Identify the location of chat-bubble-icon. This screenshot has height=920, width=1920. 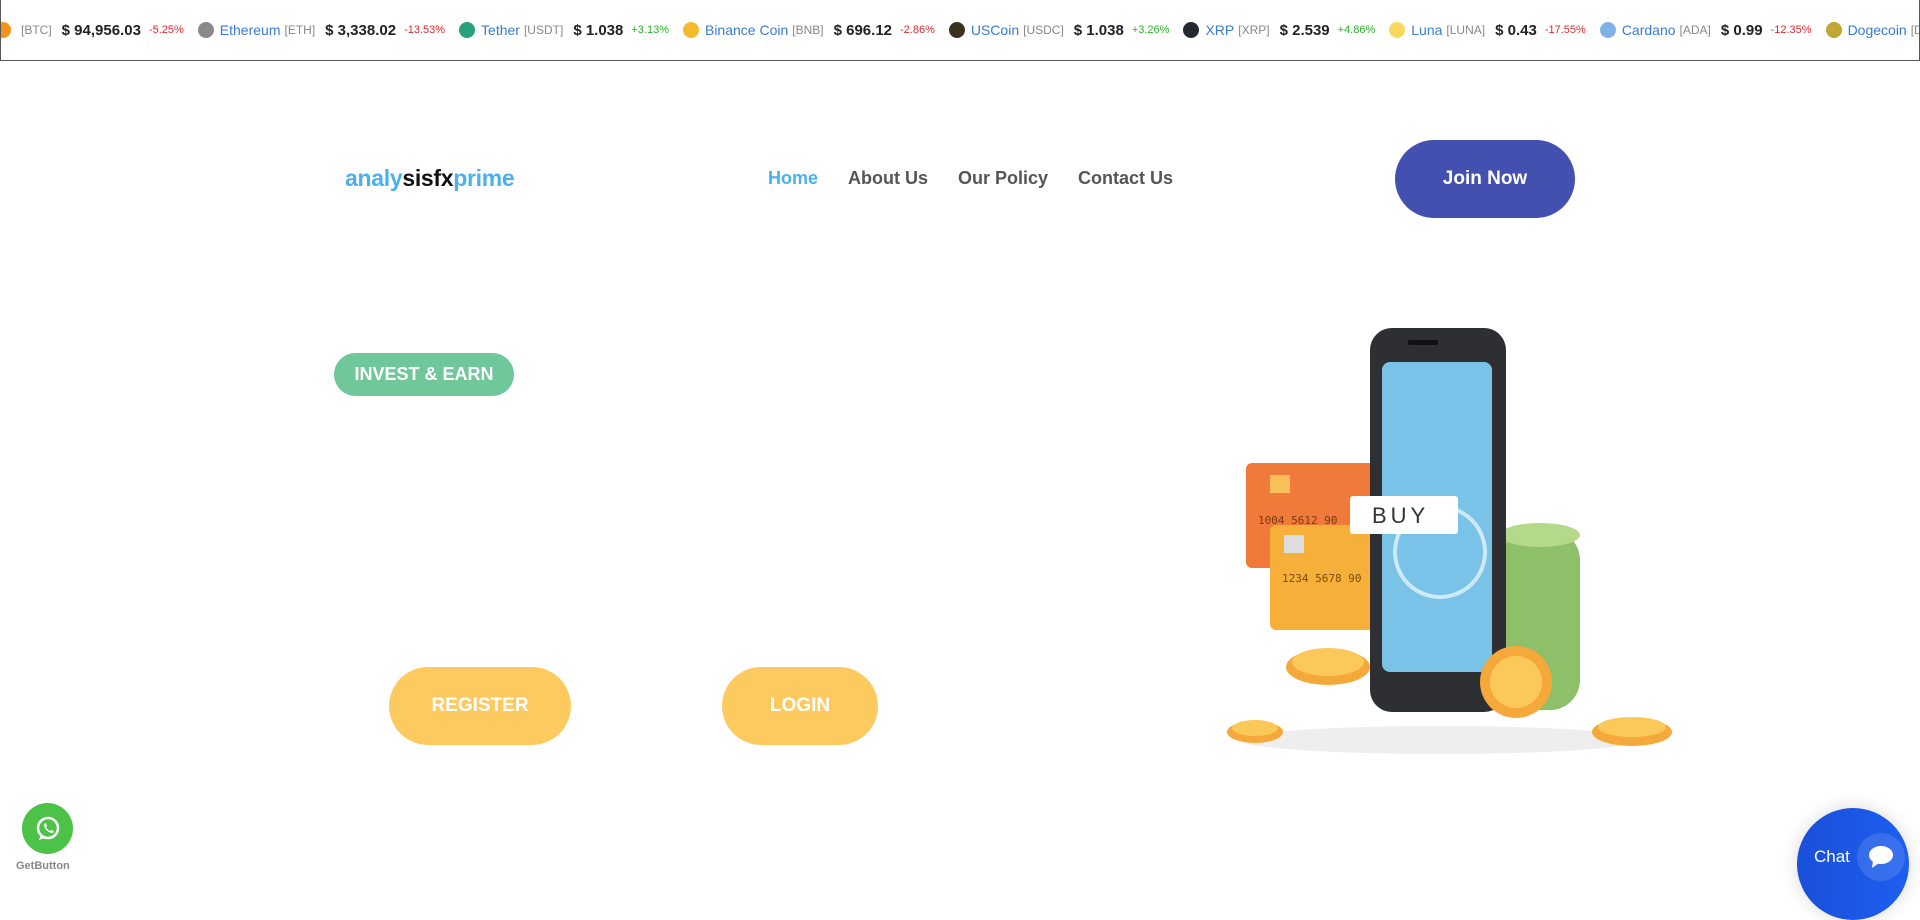
(1881, 857).